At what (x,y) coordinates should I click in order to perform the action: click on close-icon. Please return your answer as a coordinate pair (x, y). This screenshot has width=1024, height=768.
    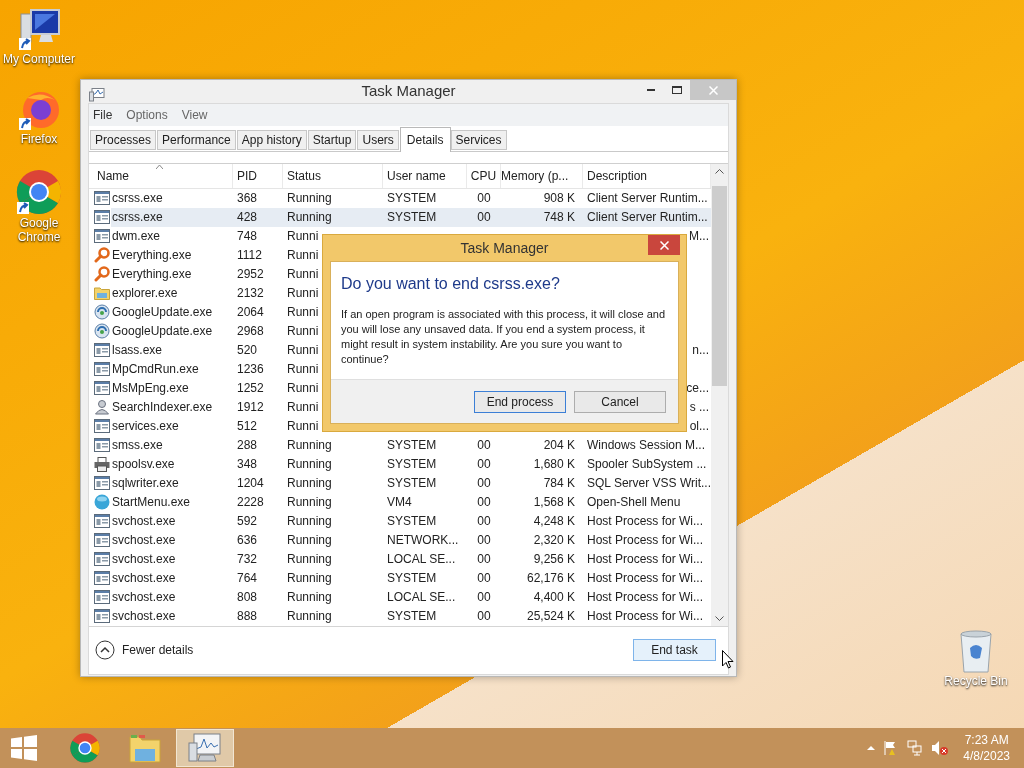
    Looking at the image, I should click on (664, 245).